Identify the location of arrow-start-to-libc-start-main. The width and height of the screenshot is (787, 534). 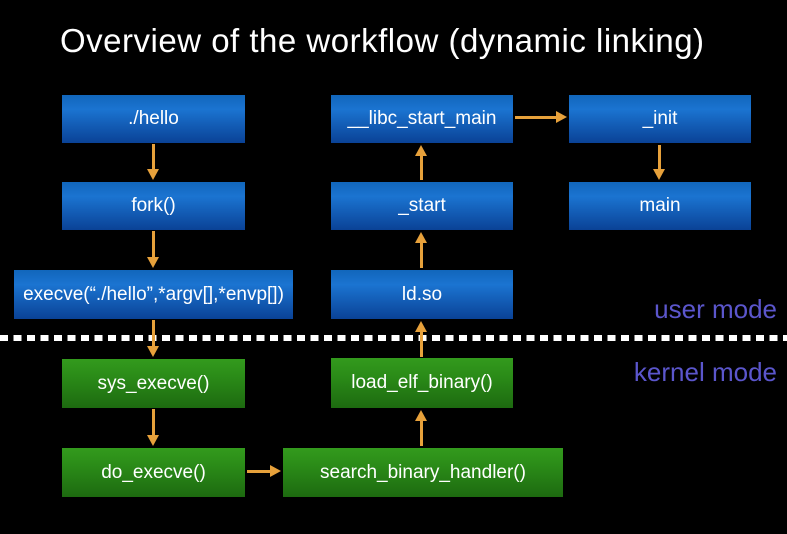
(421, 162).